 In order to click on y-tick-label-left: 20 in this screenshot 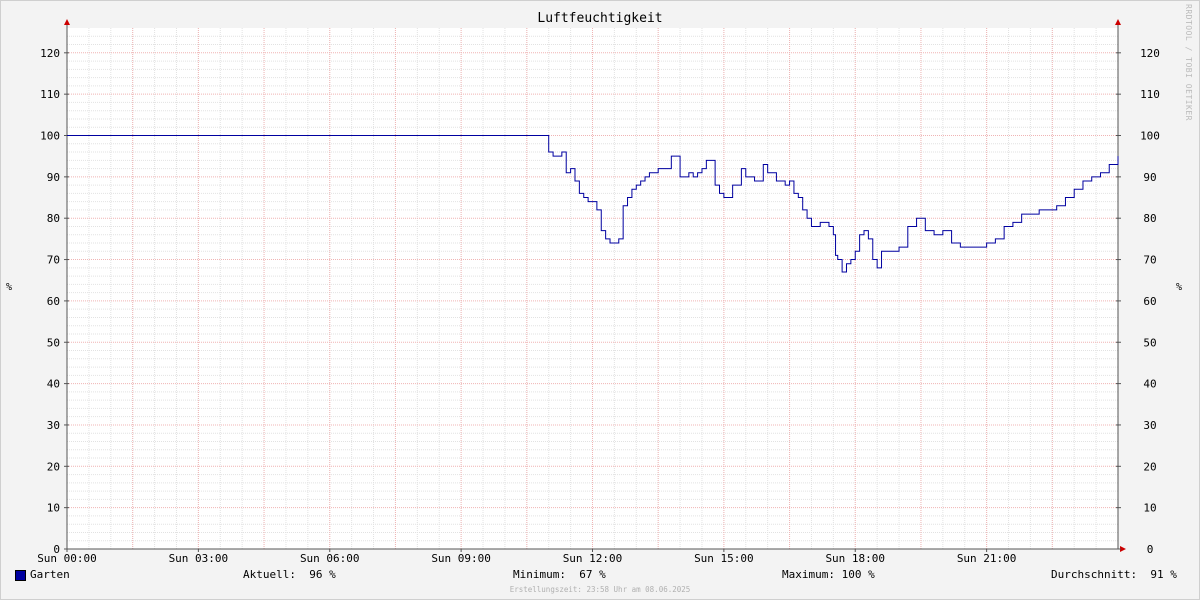, I will do `click(53, 466)`.